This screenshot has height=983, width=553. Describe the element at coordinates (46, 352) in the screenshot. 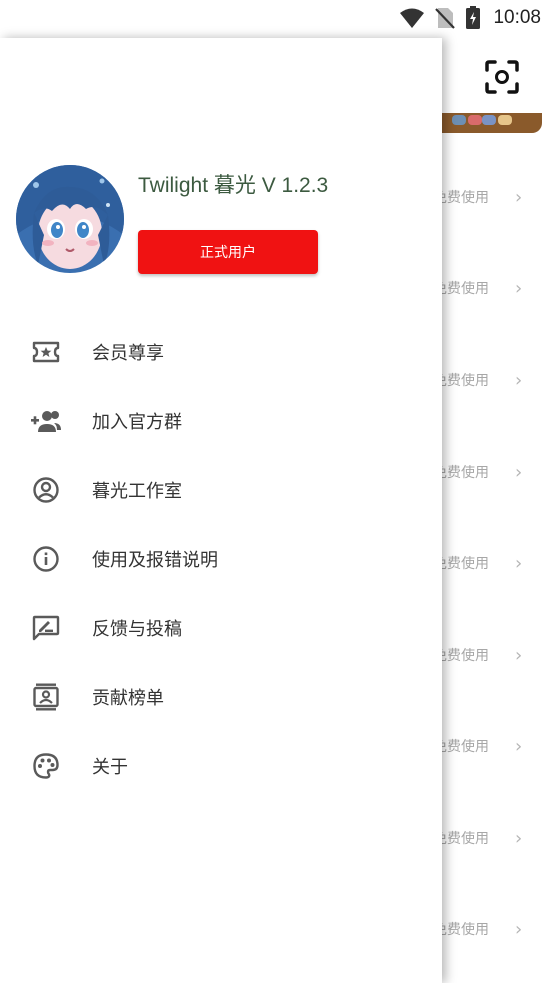

I see `ticket-star-icon` at that location.